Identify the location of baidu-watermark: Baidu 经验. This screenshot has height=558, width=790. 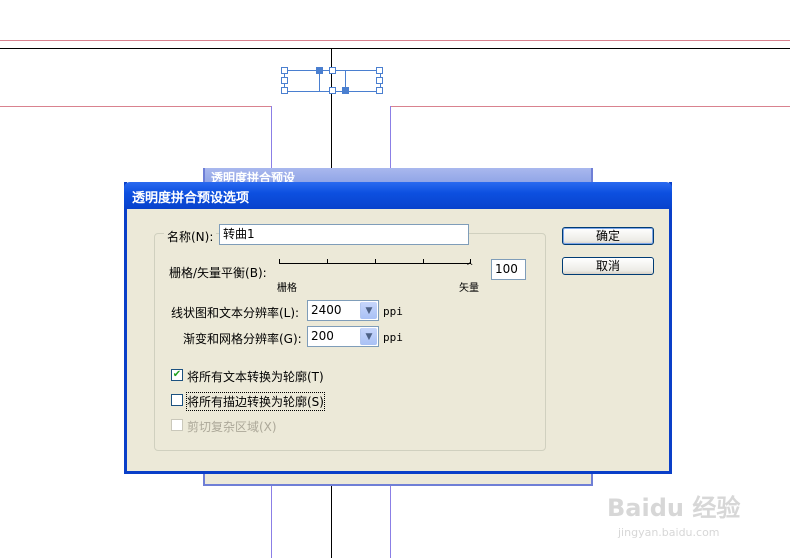
(674, 508).